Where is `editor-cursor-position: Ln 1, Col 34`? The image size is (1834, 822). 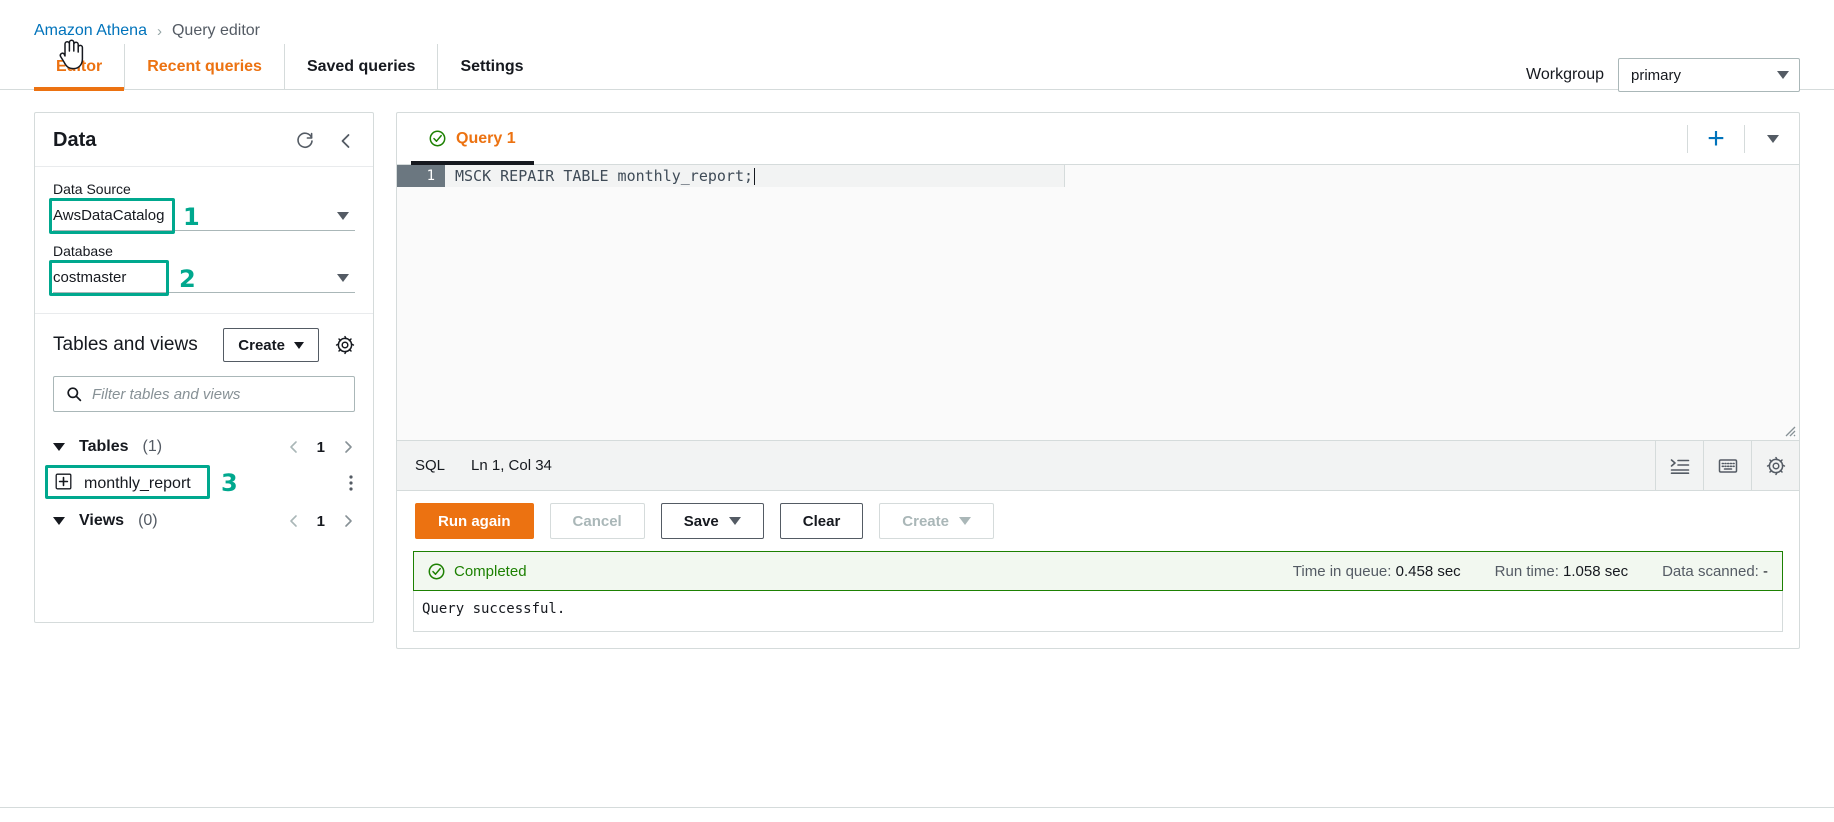 editor-cursor-position: Ln 1, Col 34 is located at coordinates (511, 465).